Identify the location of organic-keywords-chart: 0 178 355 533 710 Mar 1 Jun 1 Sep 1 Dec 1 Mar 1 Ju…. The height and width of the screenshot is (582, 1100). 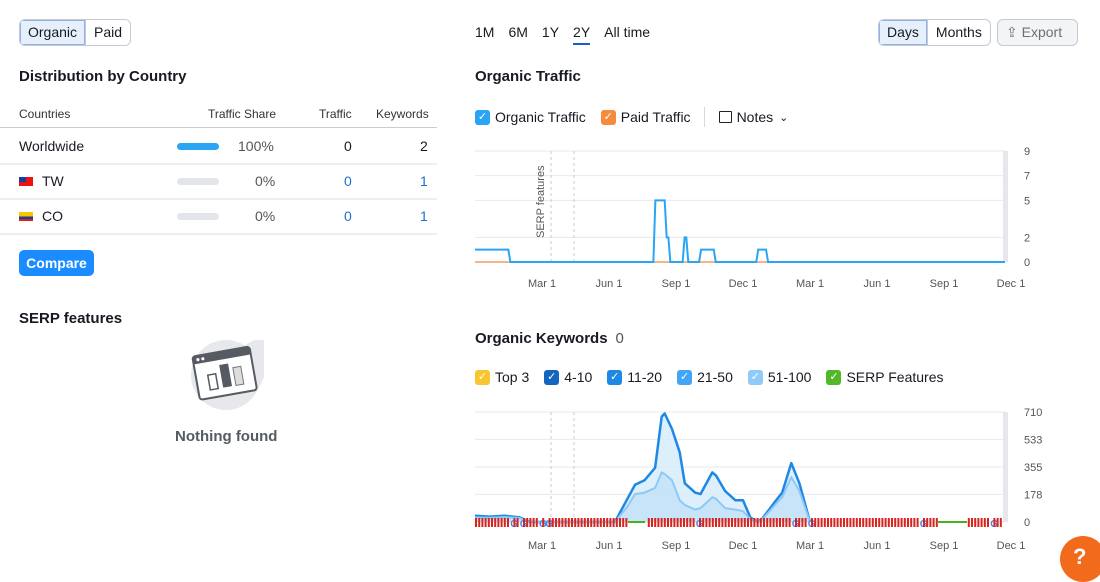
(758, 479).